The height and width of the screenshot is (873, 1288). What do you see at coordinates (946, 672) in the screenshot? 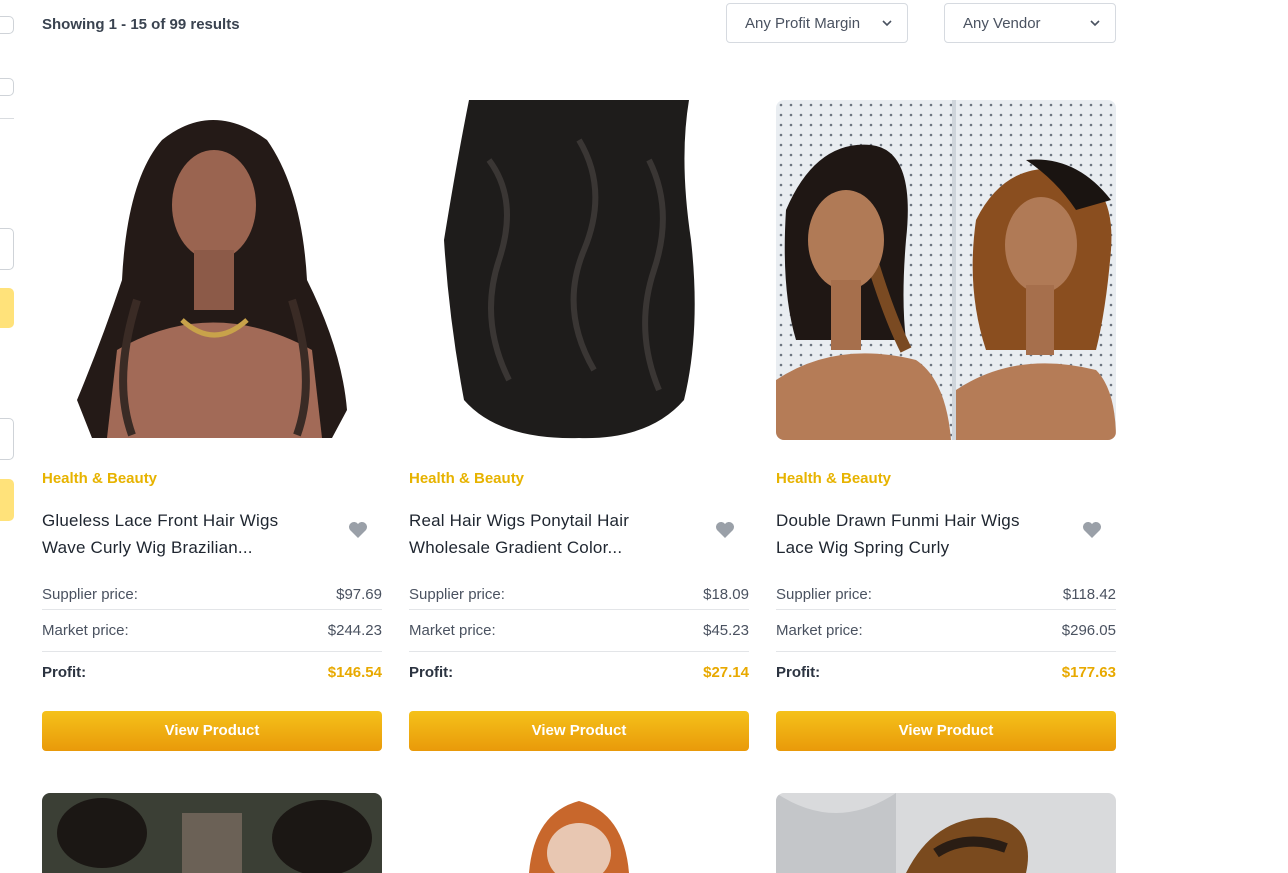
I see `profit-row: Profit: $177.63` at bounding box center [946, 672].